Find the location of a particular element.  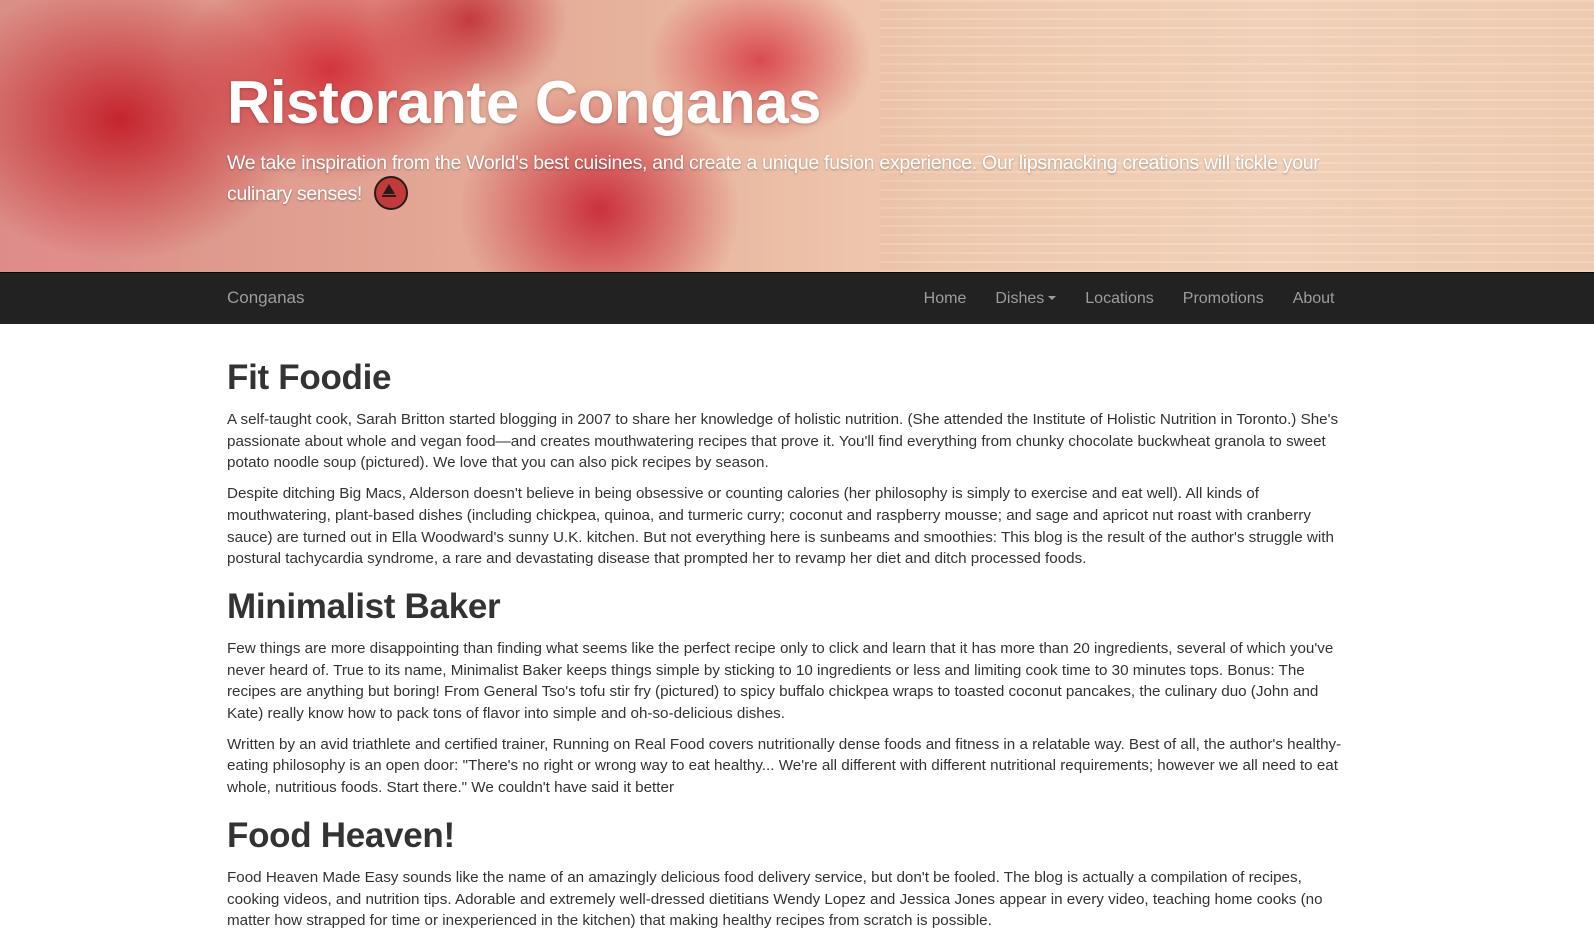

navbar-brand: Conganas is located at coordinates (266, 298).